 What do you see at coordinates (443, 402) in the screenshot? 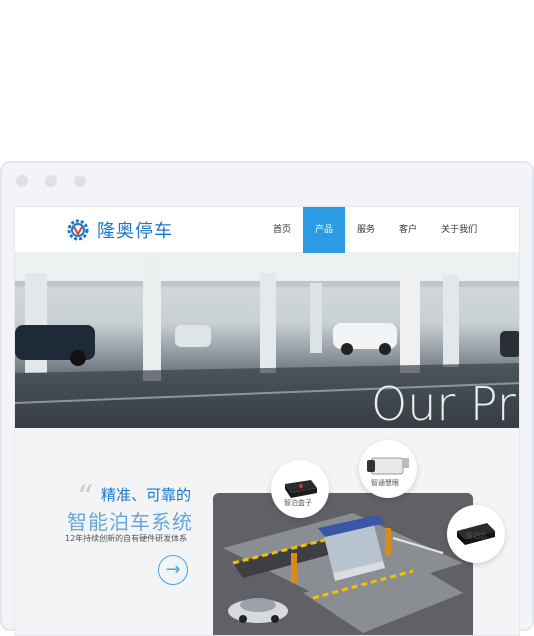
I see `banner-heading: Our Pr` at bounding box center [443, 402].